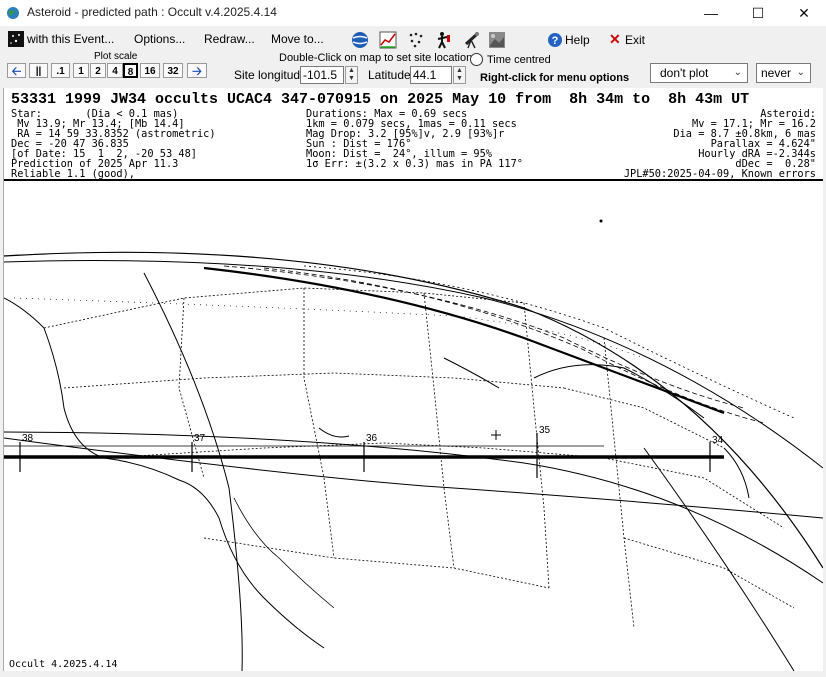  What do you see at coordinates (115, 70) in the screenshot?
I see `scale-button-4: 4` at bounding box center [115, 70].